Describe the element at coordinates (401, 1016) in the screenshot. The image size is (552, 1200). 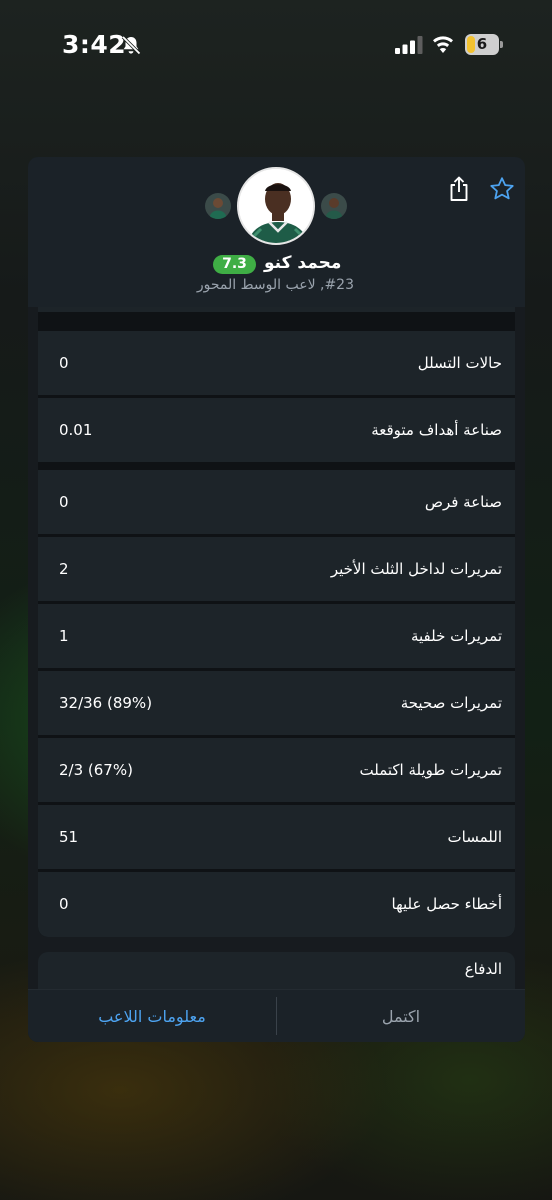
I see `tab-complete: اكتمل` at that location.